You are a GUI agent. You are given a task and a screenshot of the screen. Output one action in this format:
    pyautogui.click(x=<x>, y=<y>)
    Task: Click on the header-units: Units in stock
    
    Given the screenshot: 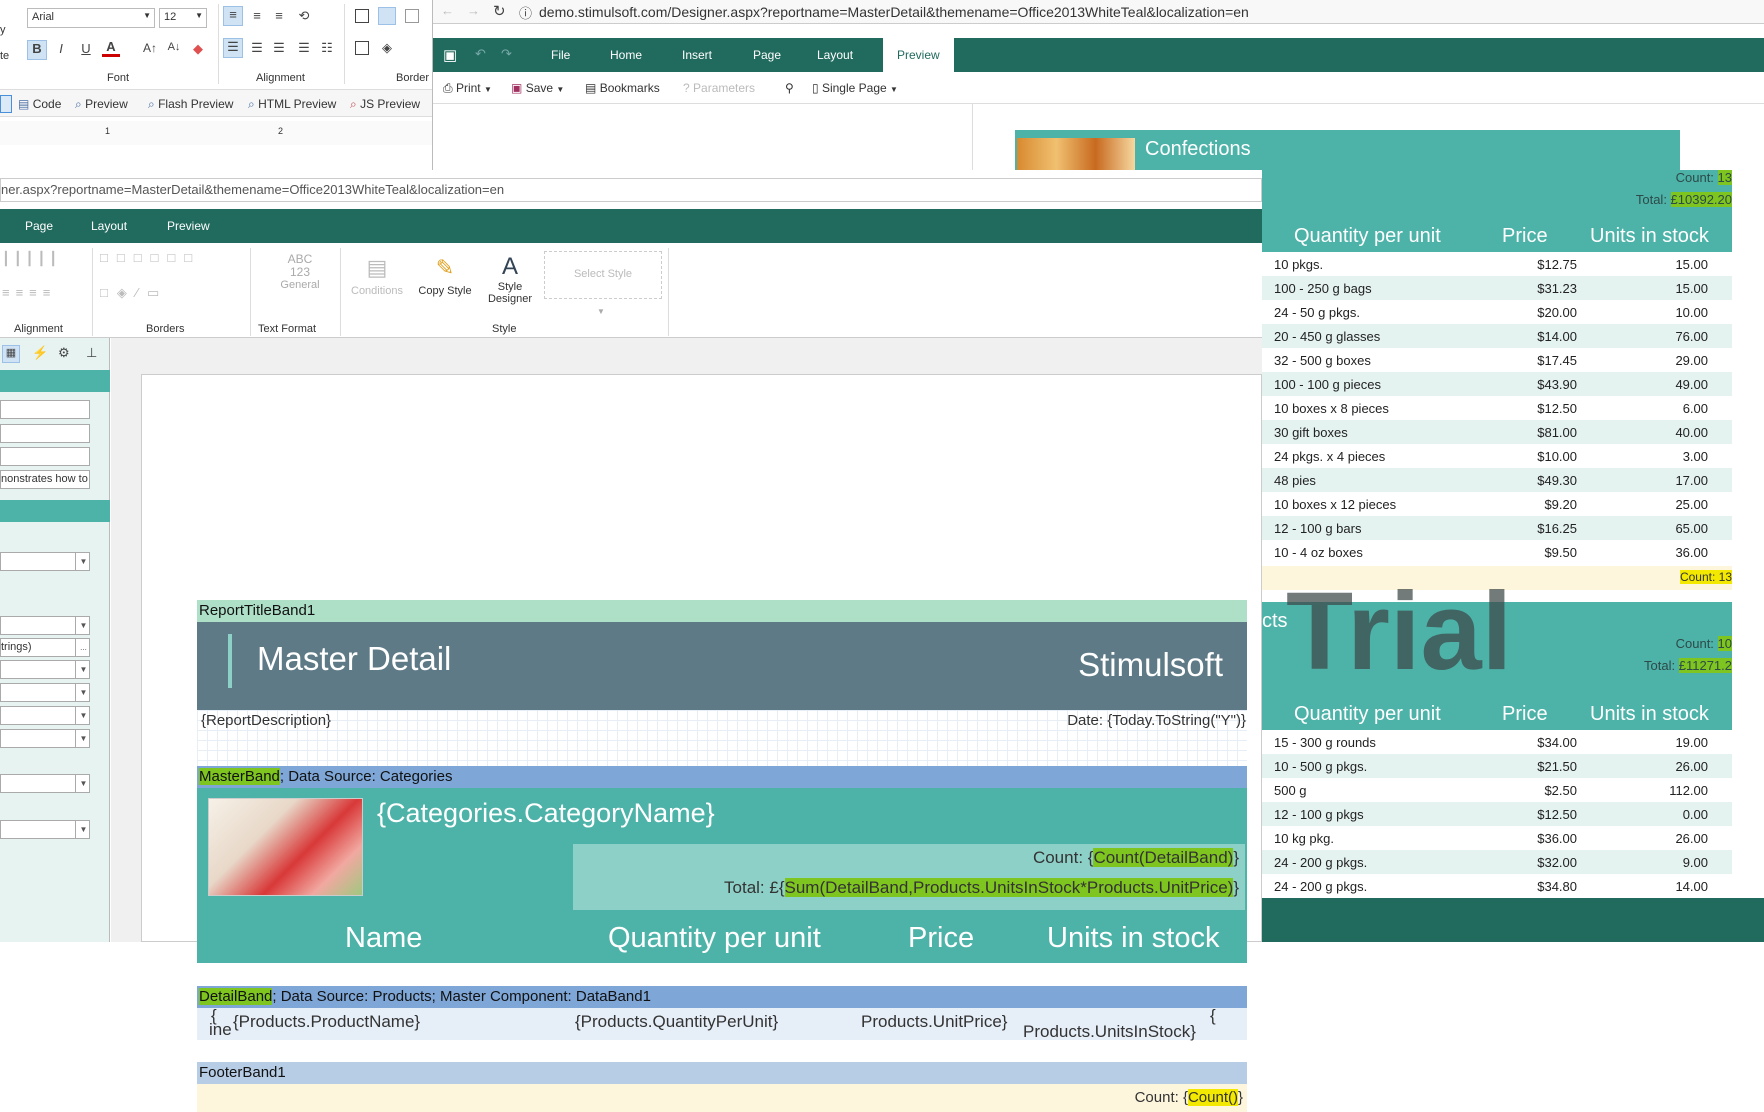 What is the action you would take?
    pyautogui.click(x=1133, y=938)
    